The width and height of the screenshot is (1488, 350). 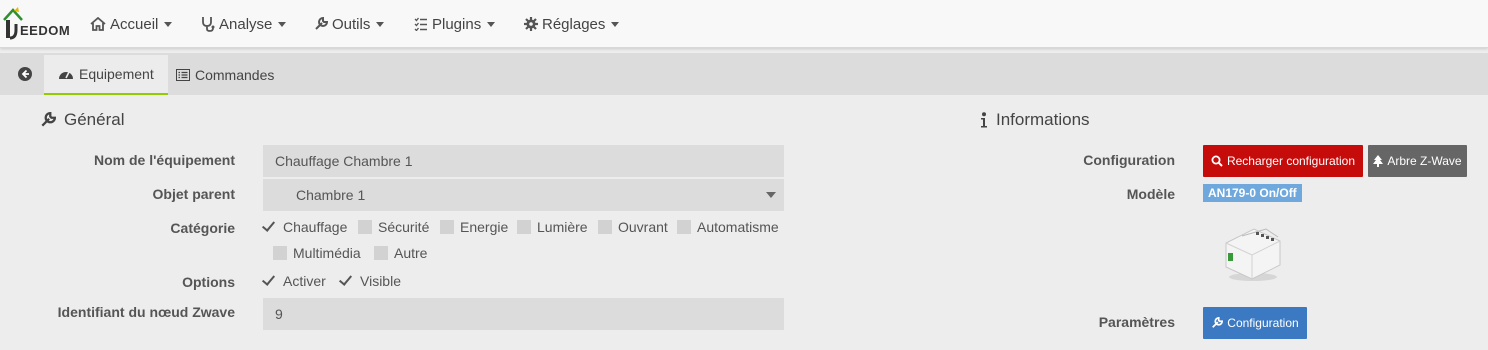 What do you see at coordinates (193, 194) in the screenshot?
I see `objet-parent-label: Objet parent` at bounding box center [193, 194].